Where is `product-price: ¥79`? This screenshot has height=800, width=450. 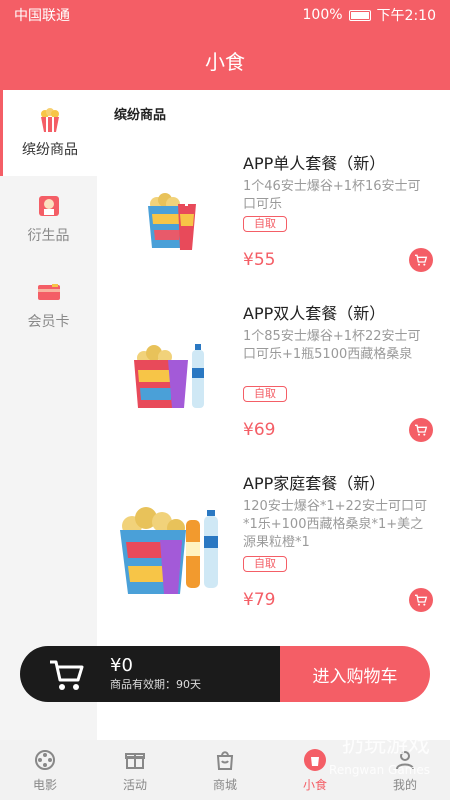
product-price: ¥79 is located at coordinates (259, 600).